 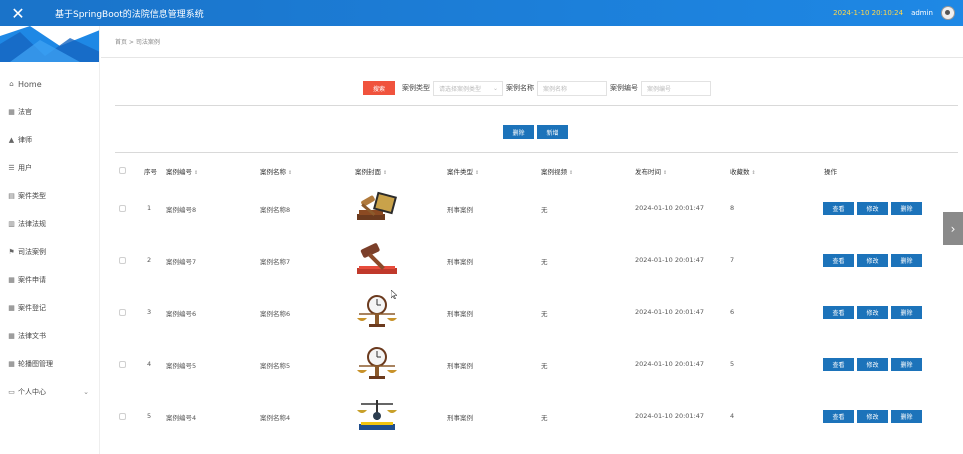 I want to click on header-time: 发布时间 ⇕, so click(x=651, y=171).